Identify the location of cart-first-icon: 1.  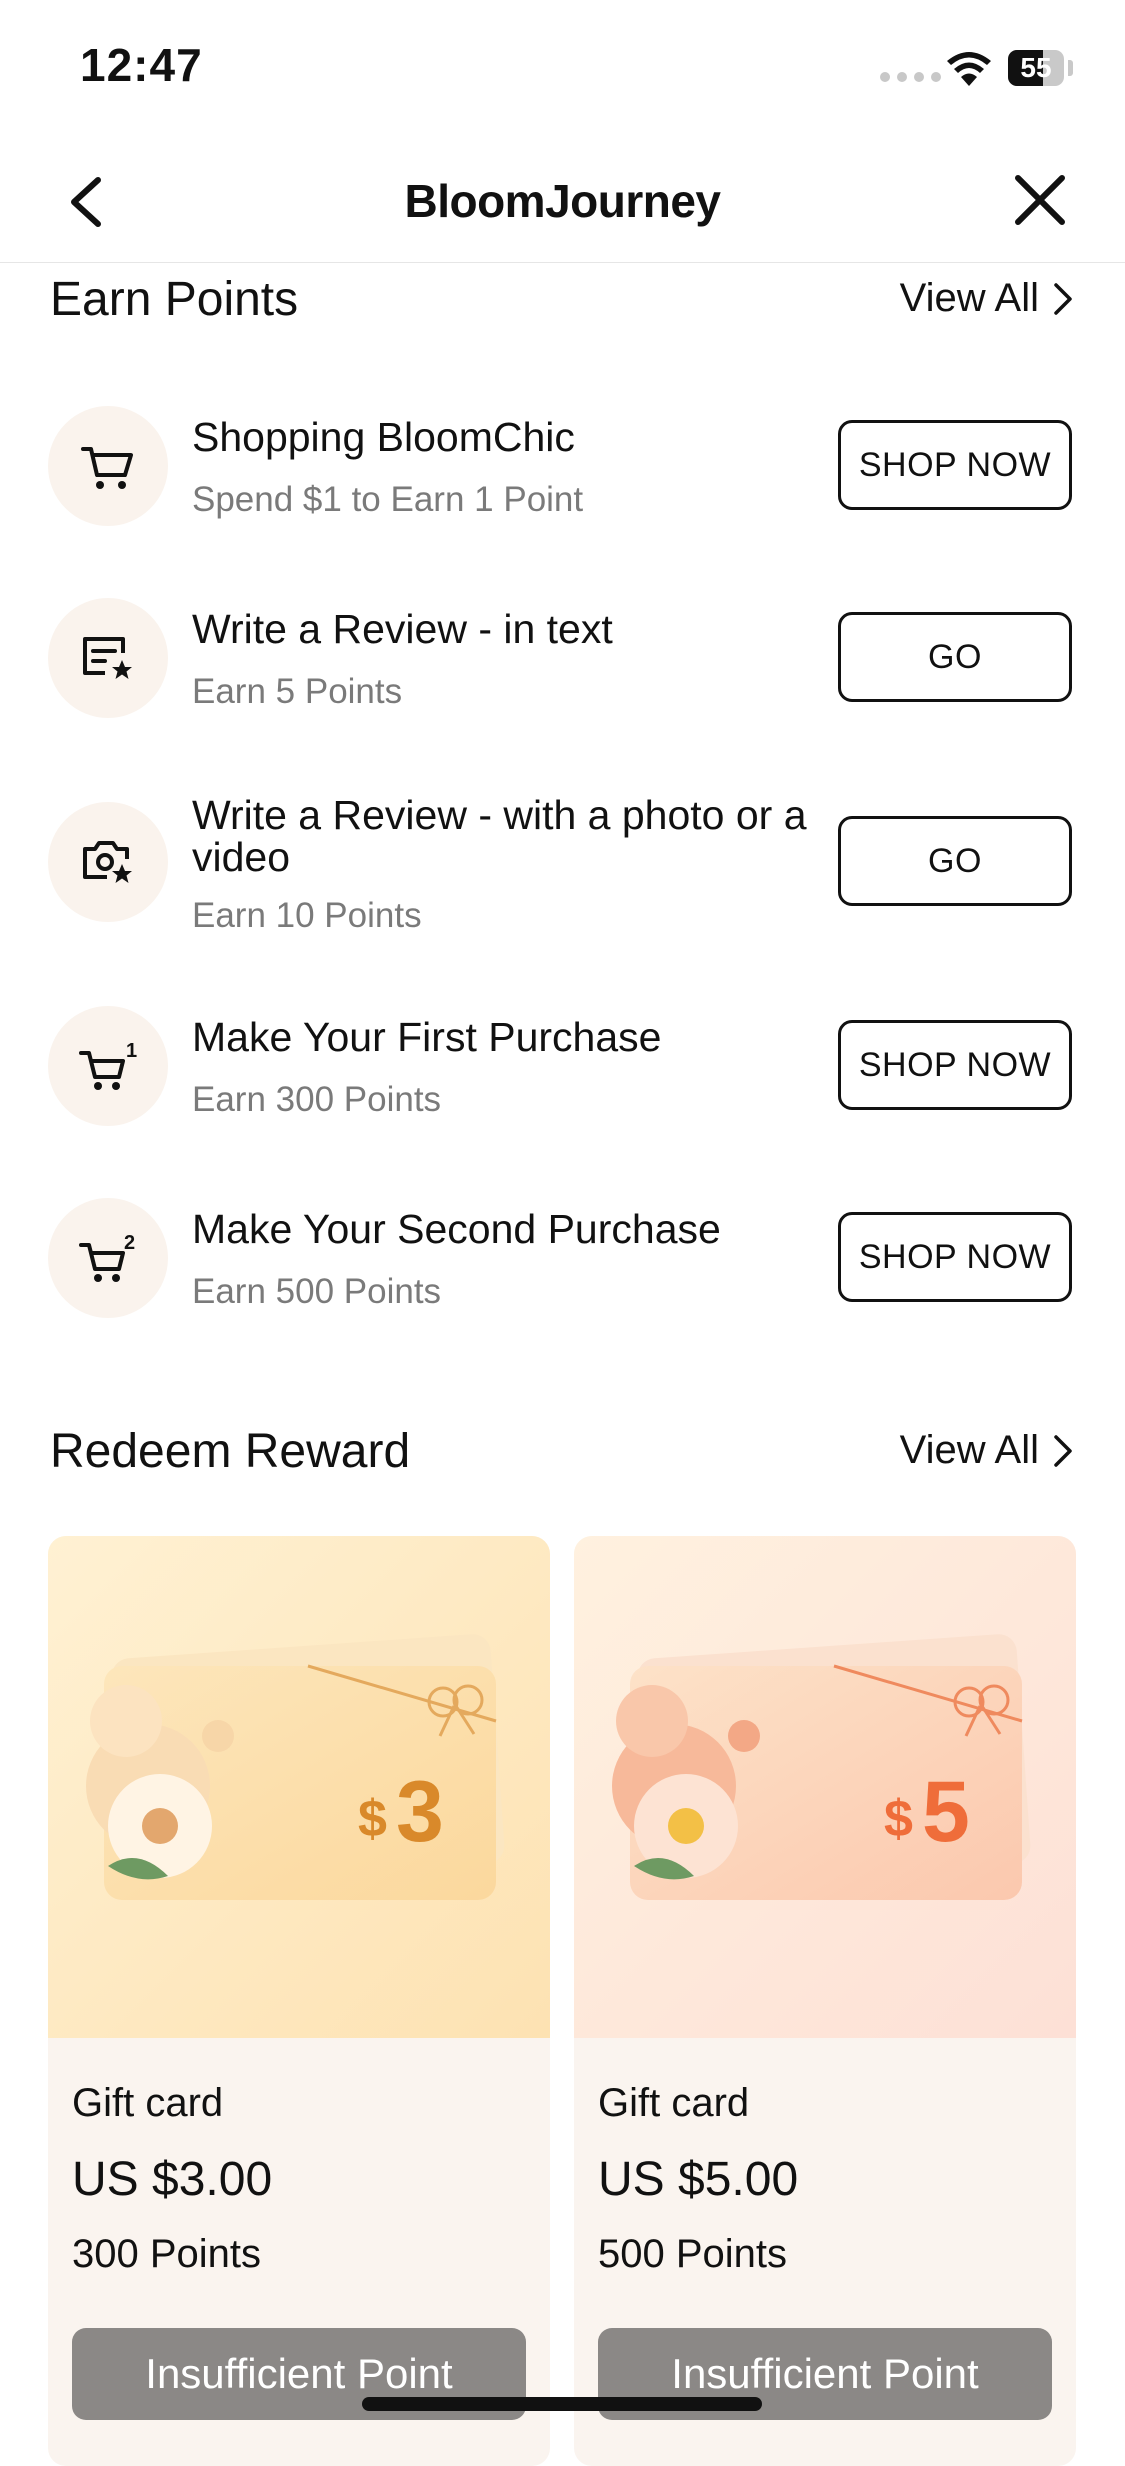
(108, 1066).